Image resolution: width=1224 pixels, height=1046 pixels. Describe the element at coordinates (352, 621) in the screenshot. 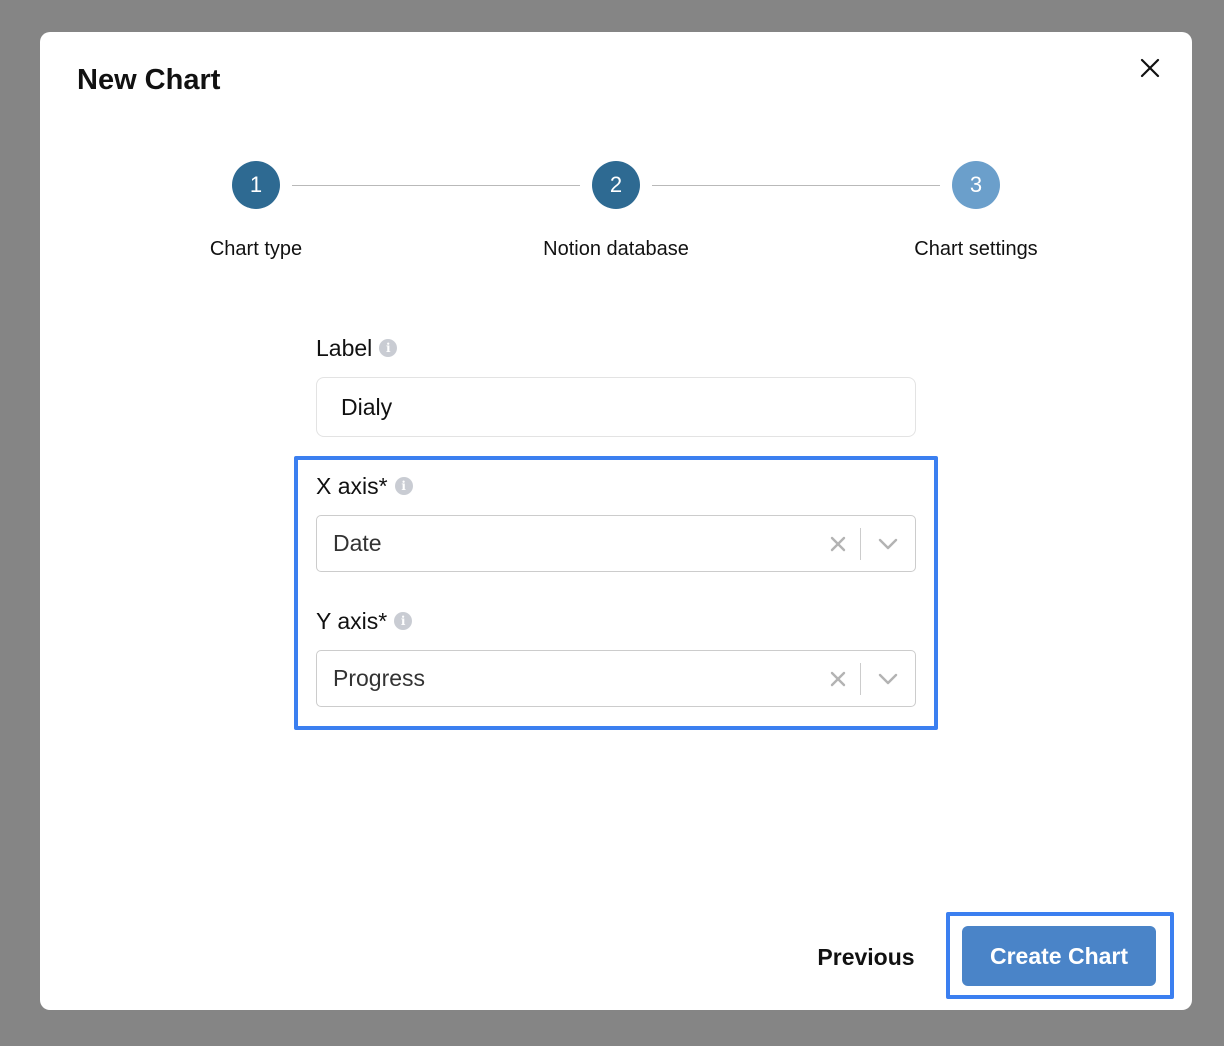

I see `y-axis-label-text: Y axis*` at that location.